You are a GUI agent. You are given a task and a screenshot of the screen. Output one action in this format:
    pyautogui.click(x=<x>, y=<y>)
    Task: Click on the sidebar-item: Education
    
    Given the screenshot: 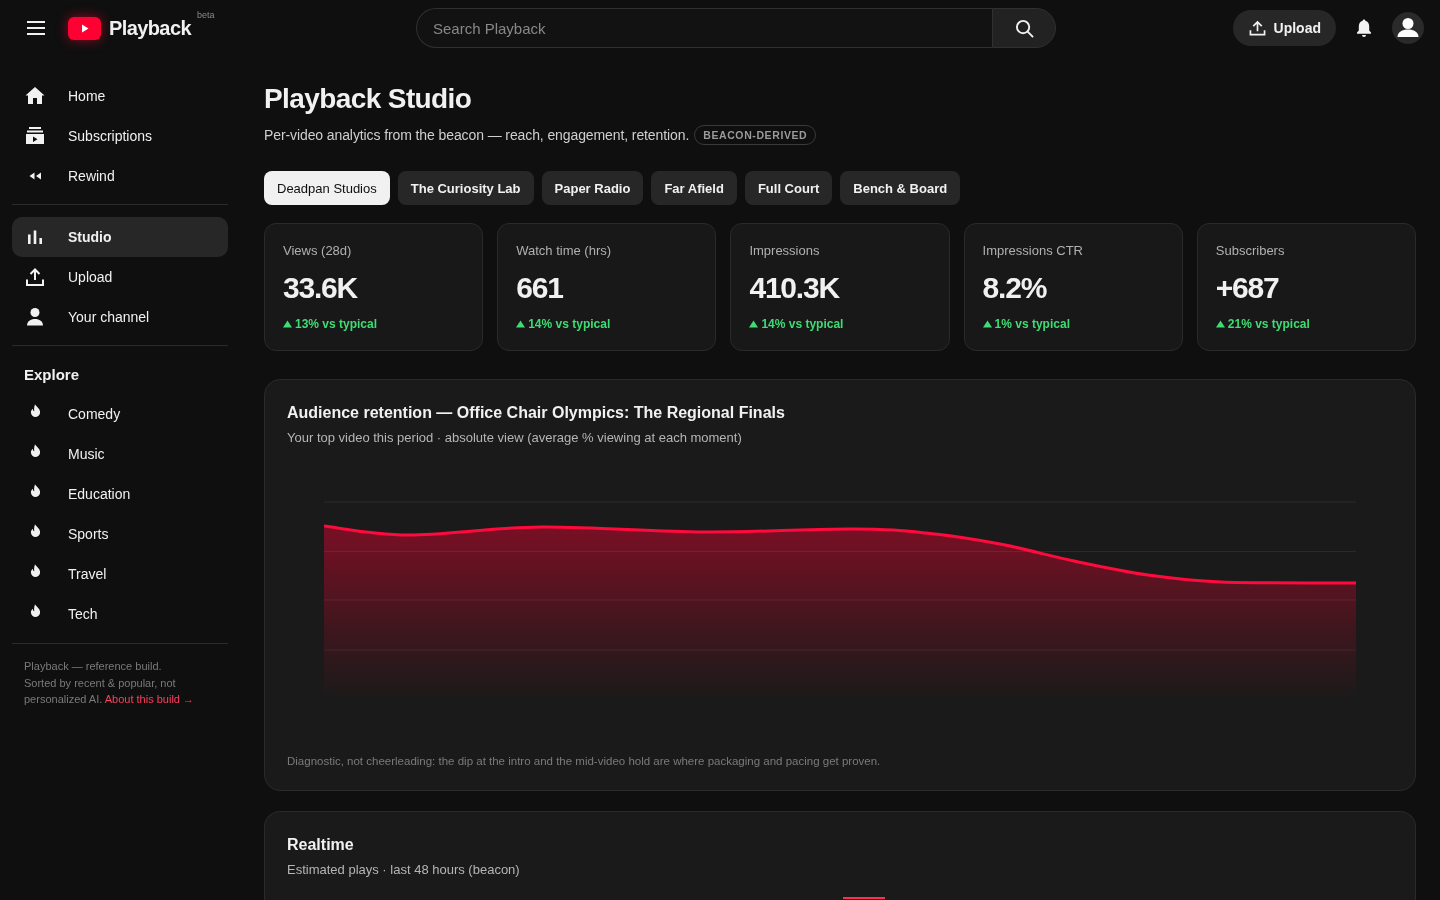 What is the action you would take?
    pyautogui.click(x=120, y=494)
    